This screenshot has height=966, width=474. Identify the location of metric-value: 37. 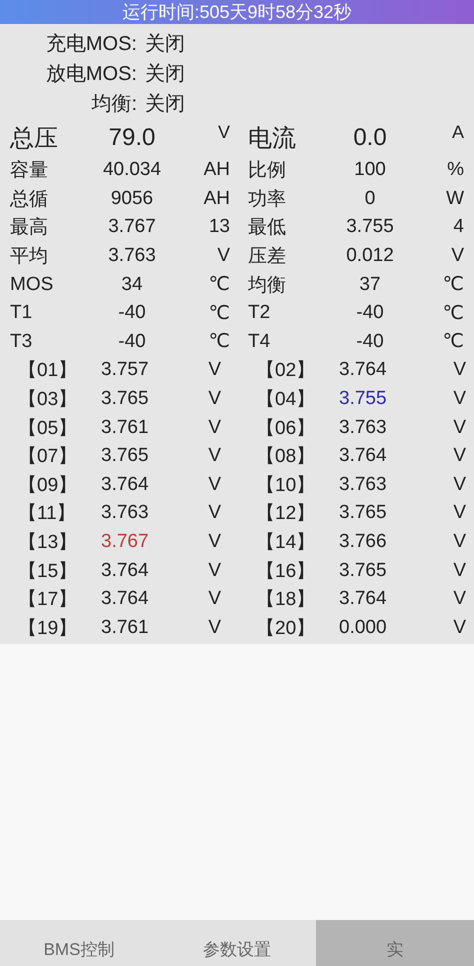
(370, 285).